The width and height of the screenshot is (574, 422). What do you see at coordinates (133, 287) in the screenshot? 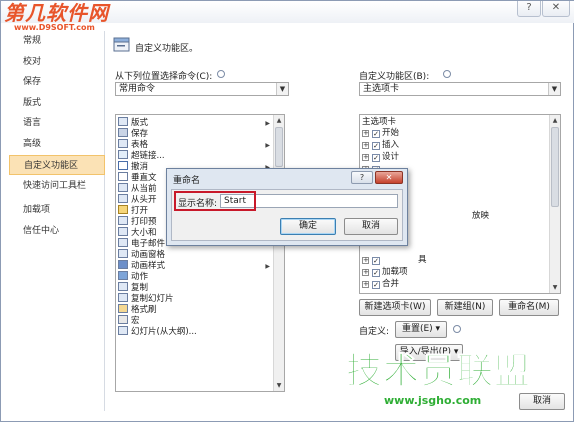
I see `list-item: 复制` at bounding box center [133, 287].